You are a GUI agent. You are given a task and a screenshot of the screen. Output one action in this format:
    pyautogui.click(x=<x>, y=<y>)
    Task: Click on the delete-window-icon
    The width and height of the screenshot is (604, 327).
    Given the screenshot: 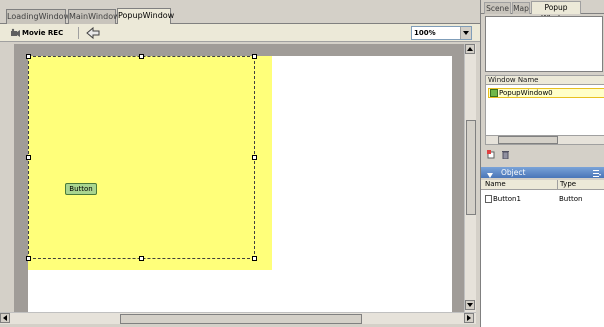 What is the action you would take?
    pyautogui.click(x=505, y=155)
    